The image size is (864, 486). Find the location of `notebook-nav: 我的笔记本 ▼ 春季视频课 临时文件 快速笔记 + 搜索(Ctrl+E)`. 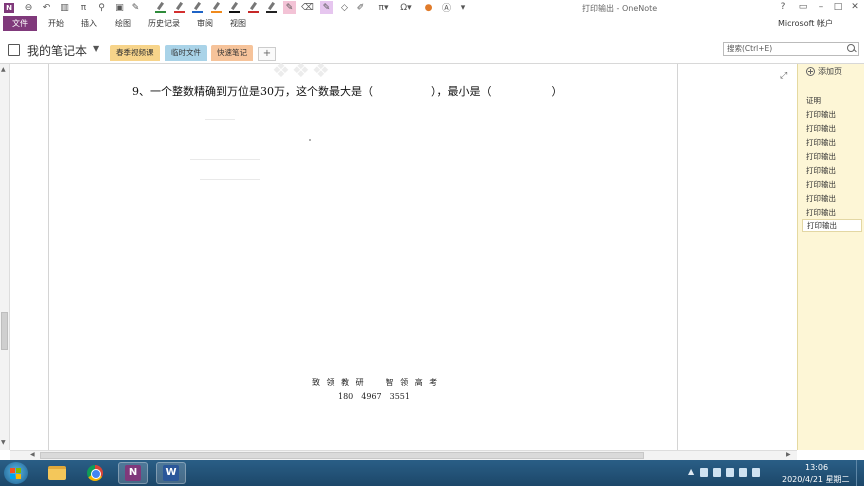

notebook-nav: 我的笔记本 ▼ 春季视频课 临时文件 快速笔记 + 搜索(Ctrl+E) is located at coordinates (432, 47).